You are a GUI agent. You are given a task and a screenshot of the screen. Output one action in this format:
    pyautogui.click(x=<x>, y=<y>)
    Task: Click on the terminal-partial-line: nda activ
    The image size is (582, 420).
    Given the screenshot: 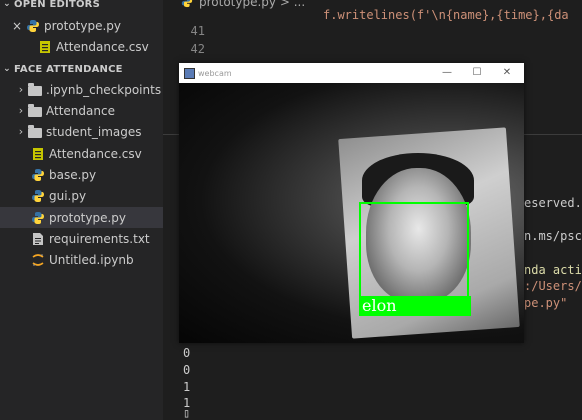 What is the action you would take?
    pyautogui.click(x=553, y=270)
    